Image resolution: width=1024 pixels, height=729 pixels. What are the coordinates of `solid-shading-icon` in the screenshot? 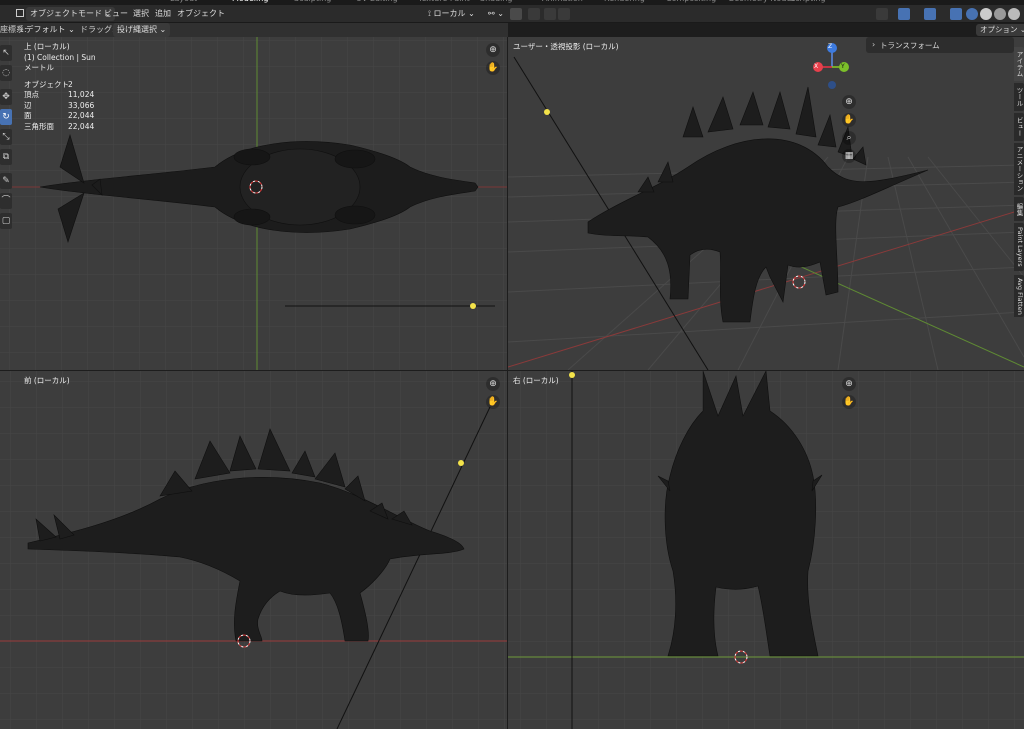 It's located at (986, 14).